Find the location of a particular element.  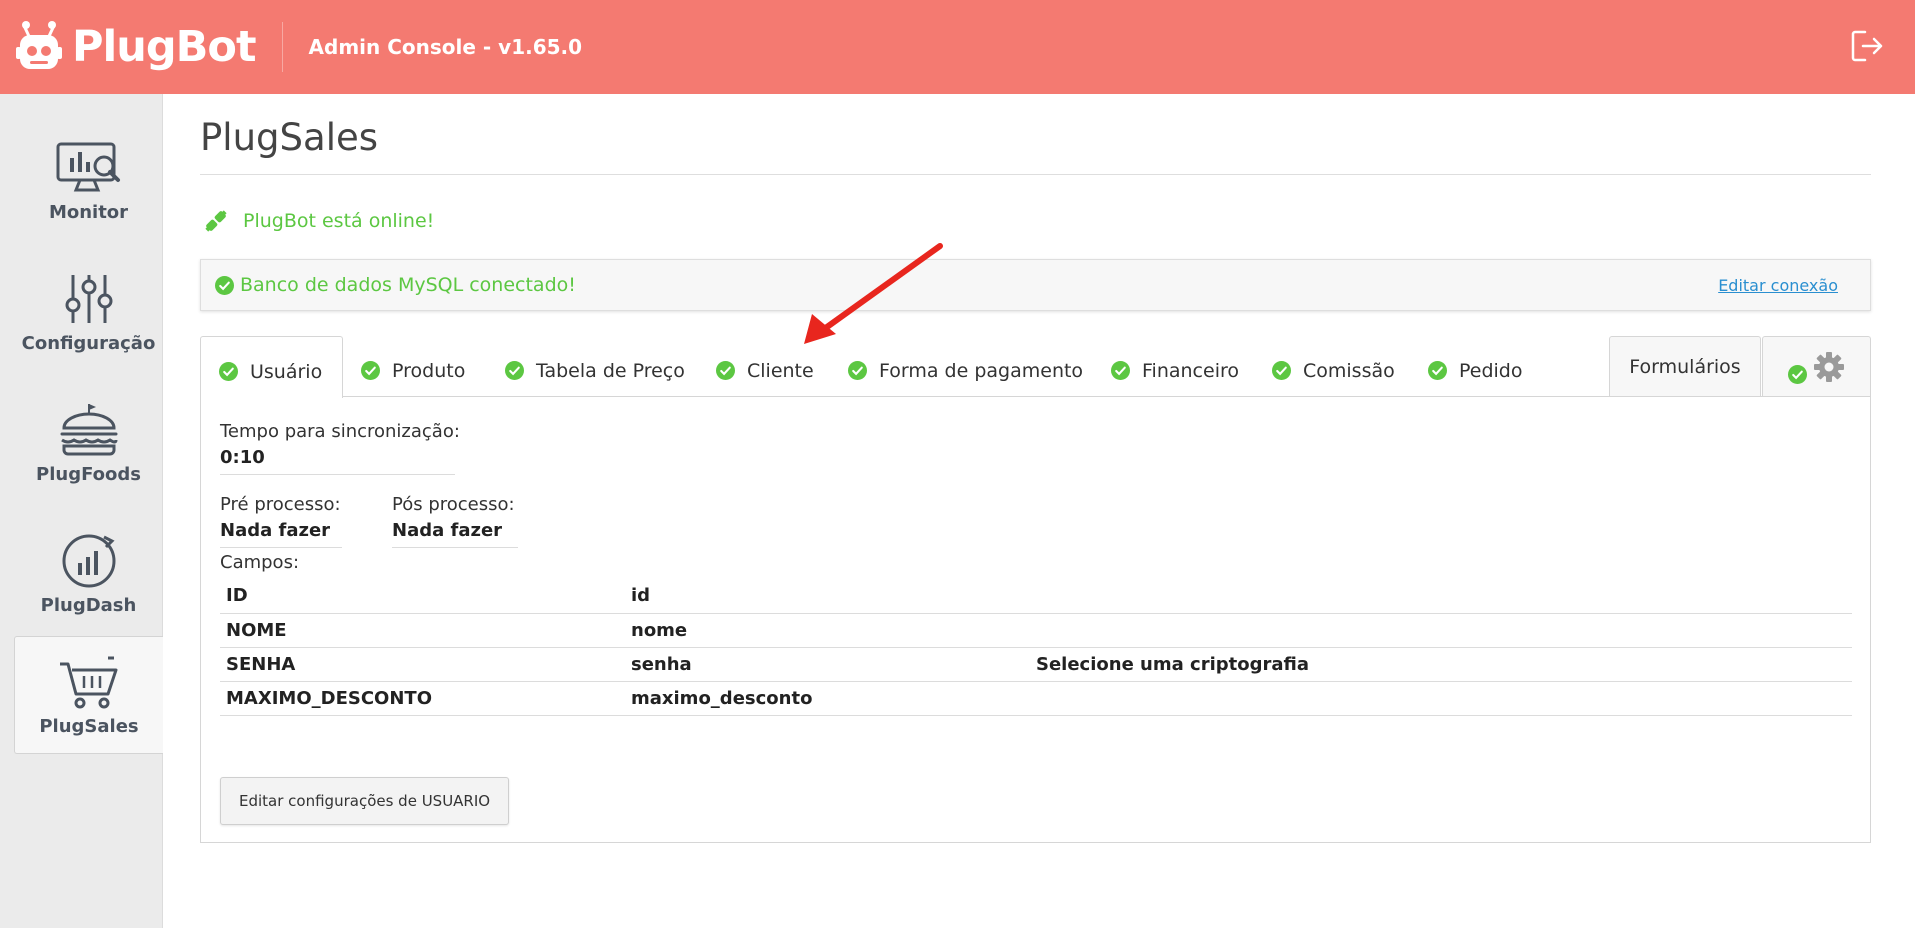

sidebar-item-plugfoods: PlugFoods is located at coordinates (88, 443).